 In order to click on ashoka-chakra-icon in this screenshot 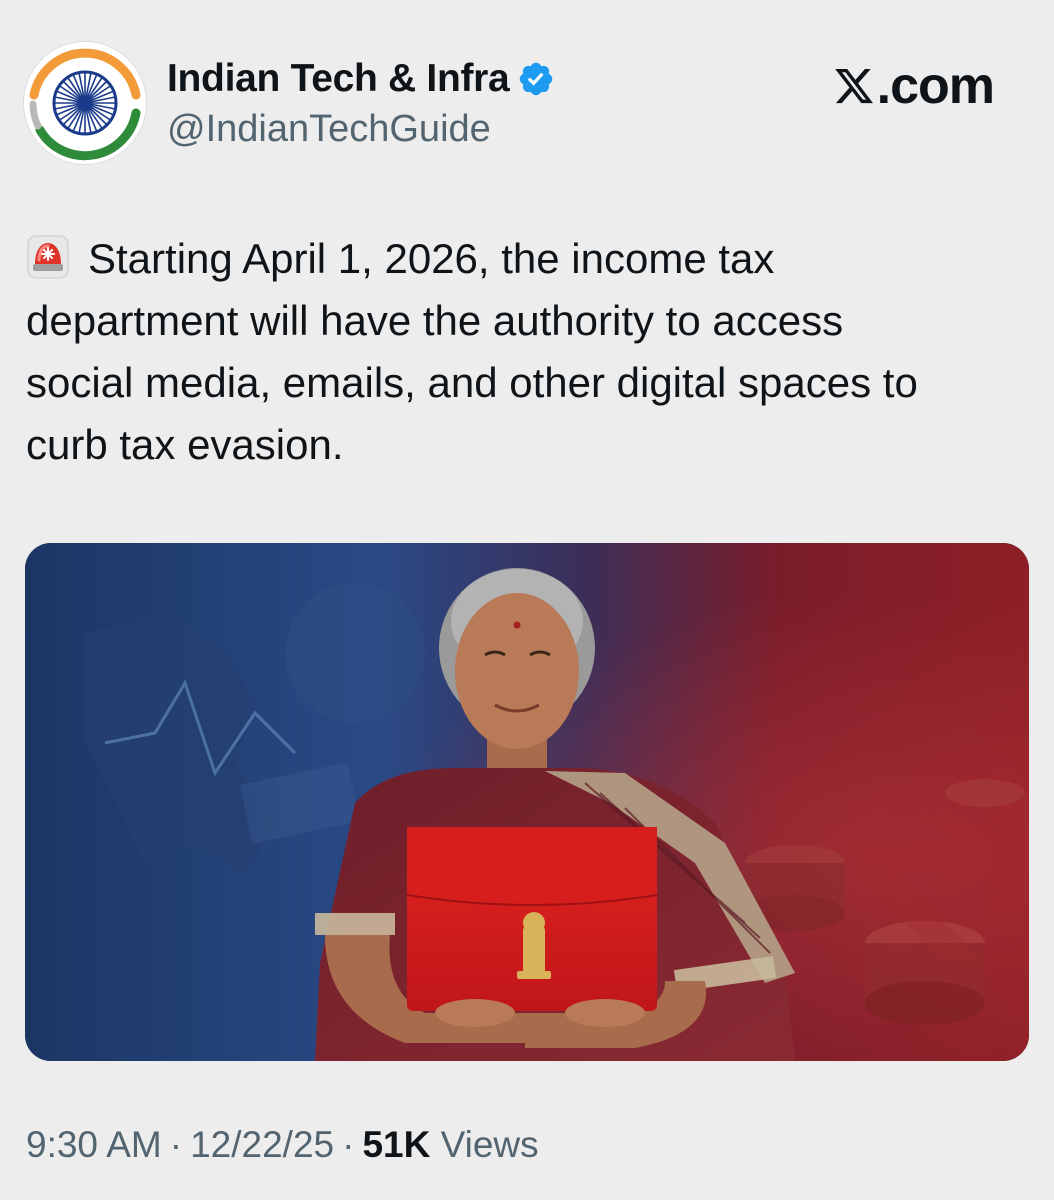, I will do `click(85, 103)`.